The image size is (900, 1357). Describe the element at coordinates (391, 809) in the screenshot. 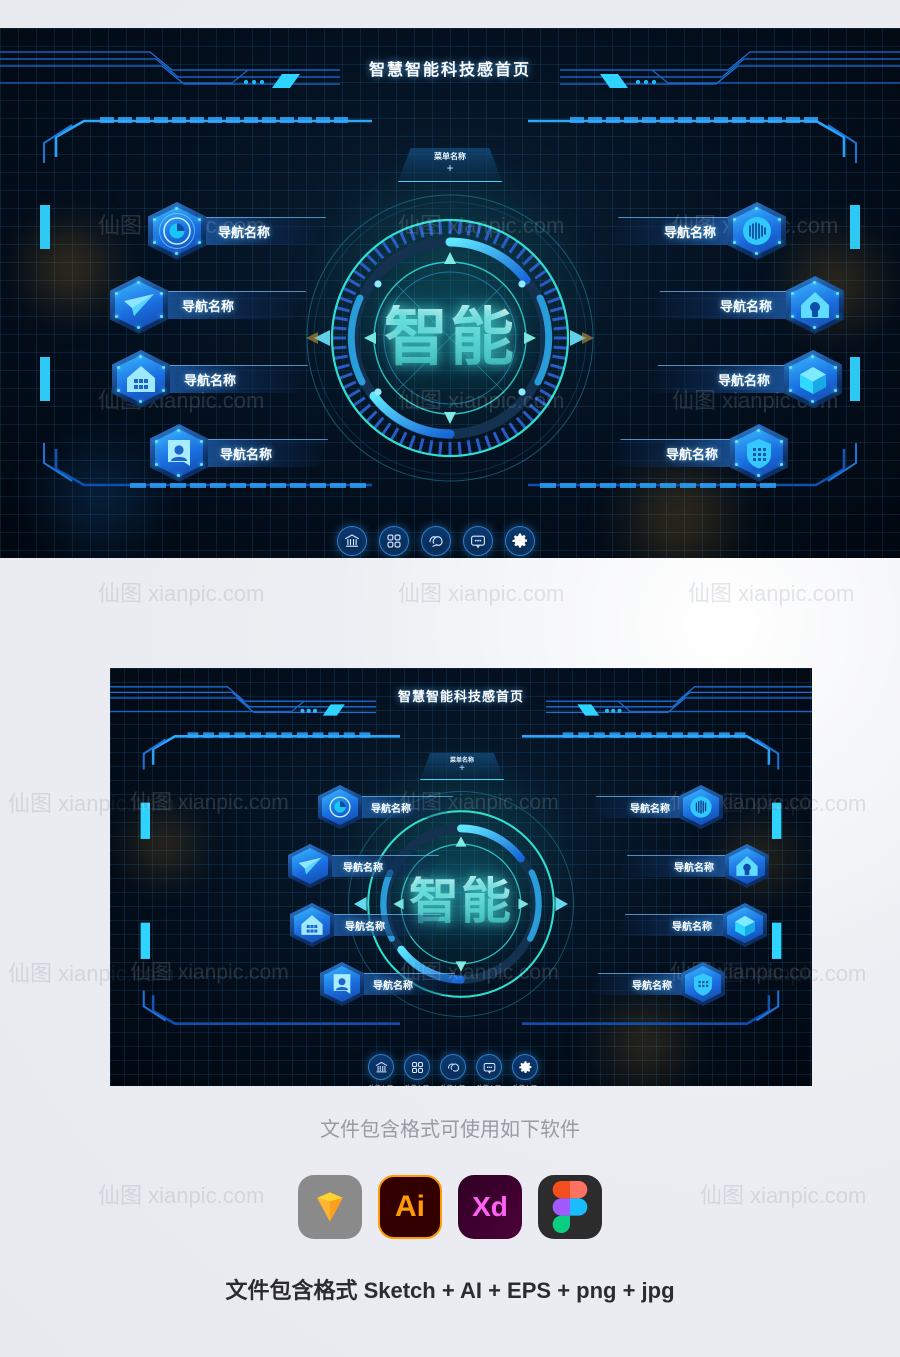

I see `nav-left-item-1-label: 导航名称` at that location.